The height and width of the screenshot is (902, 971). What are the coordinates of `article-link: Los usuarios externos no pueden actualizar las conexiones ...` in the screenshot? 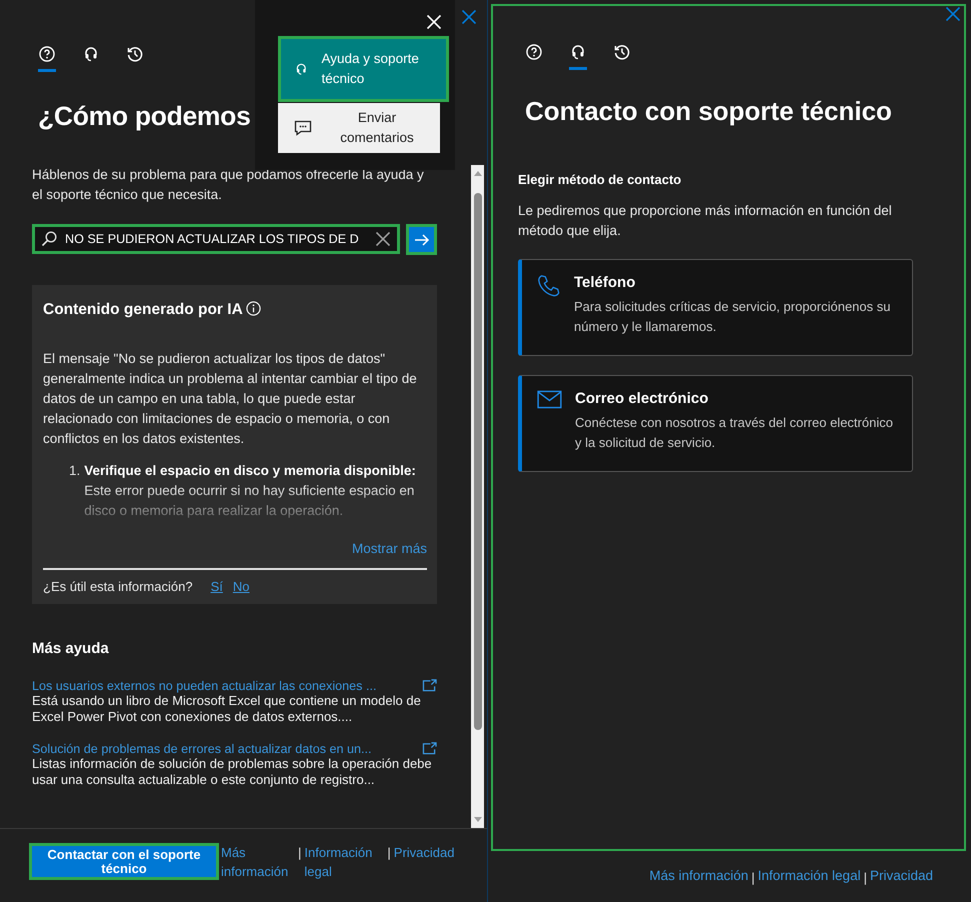 It's located at (204, 686).